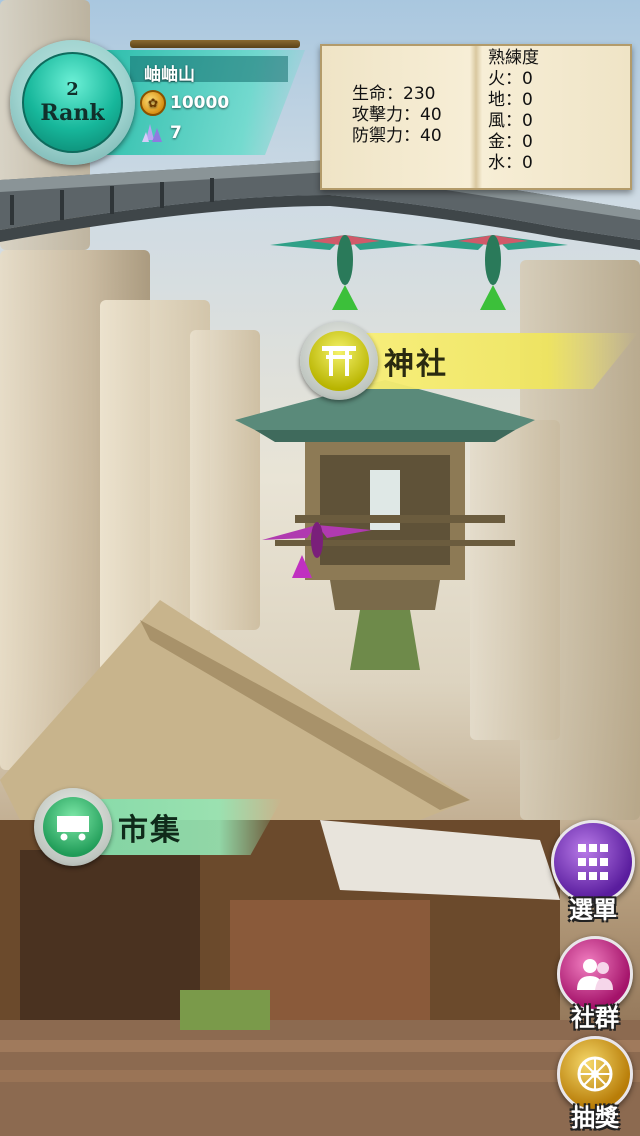  I want to click on coin-amount: 10000, so click(200, 103).